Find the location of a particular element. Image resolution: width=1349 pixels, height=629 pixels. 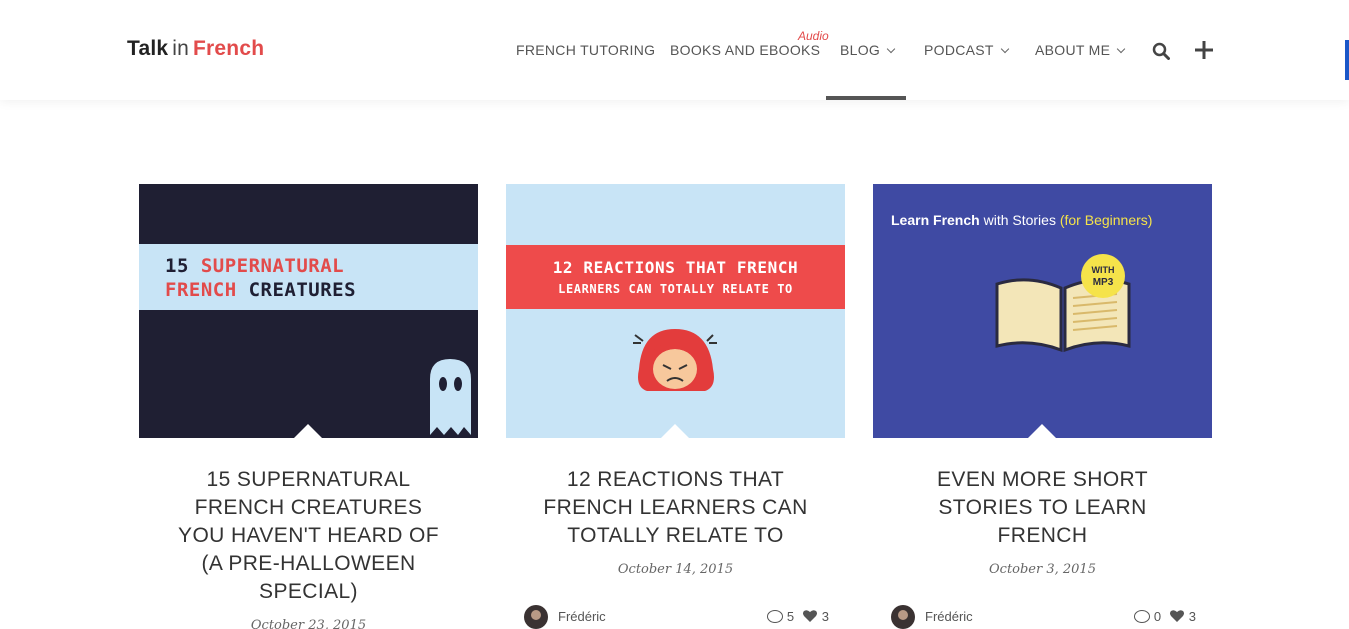

nav-label: PODCAST is located at coordinates (959, 50).